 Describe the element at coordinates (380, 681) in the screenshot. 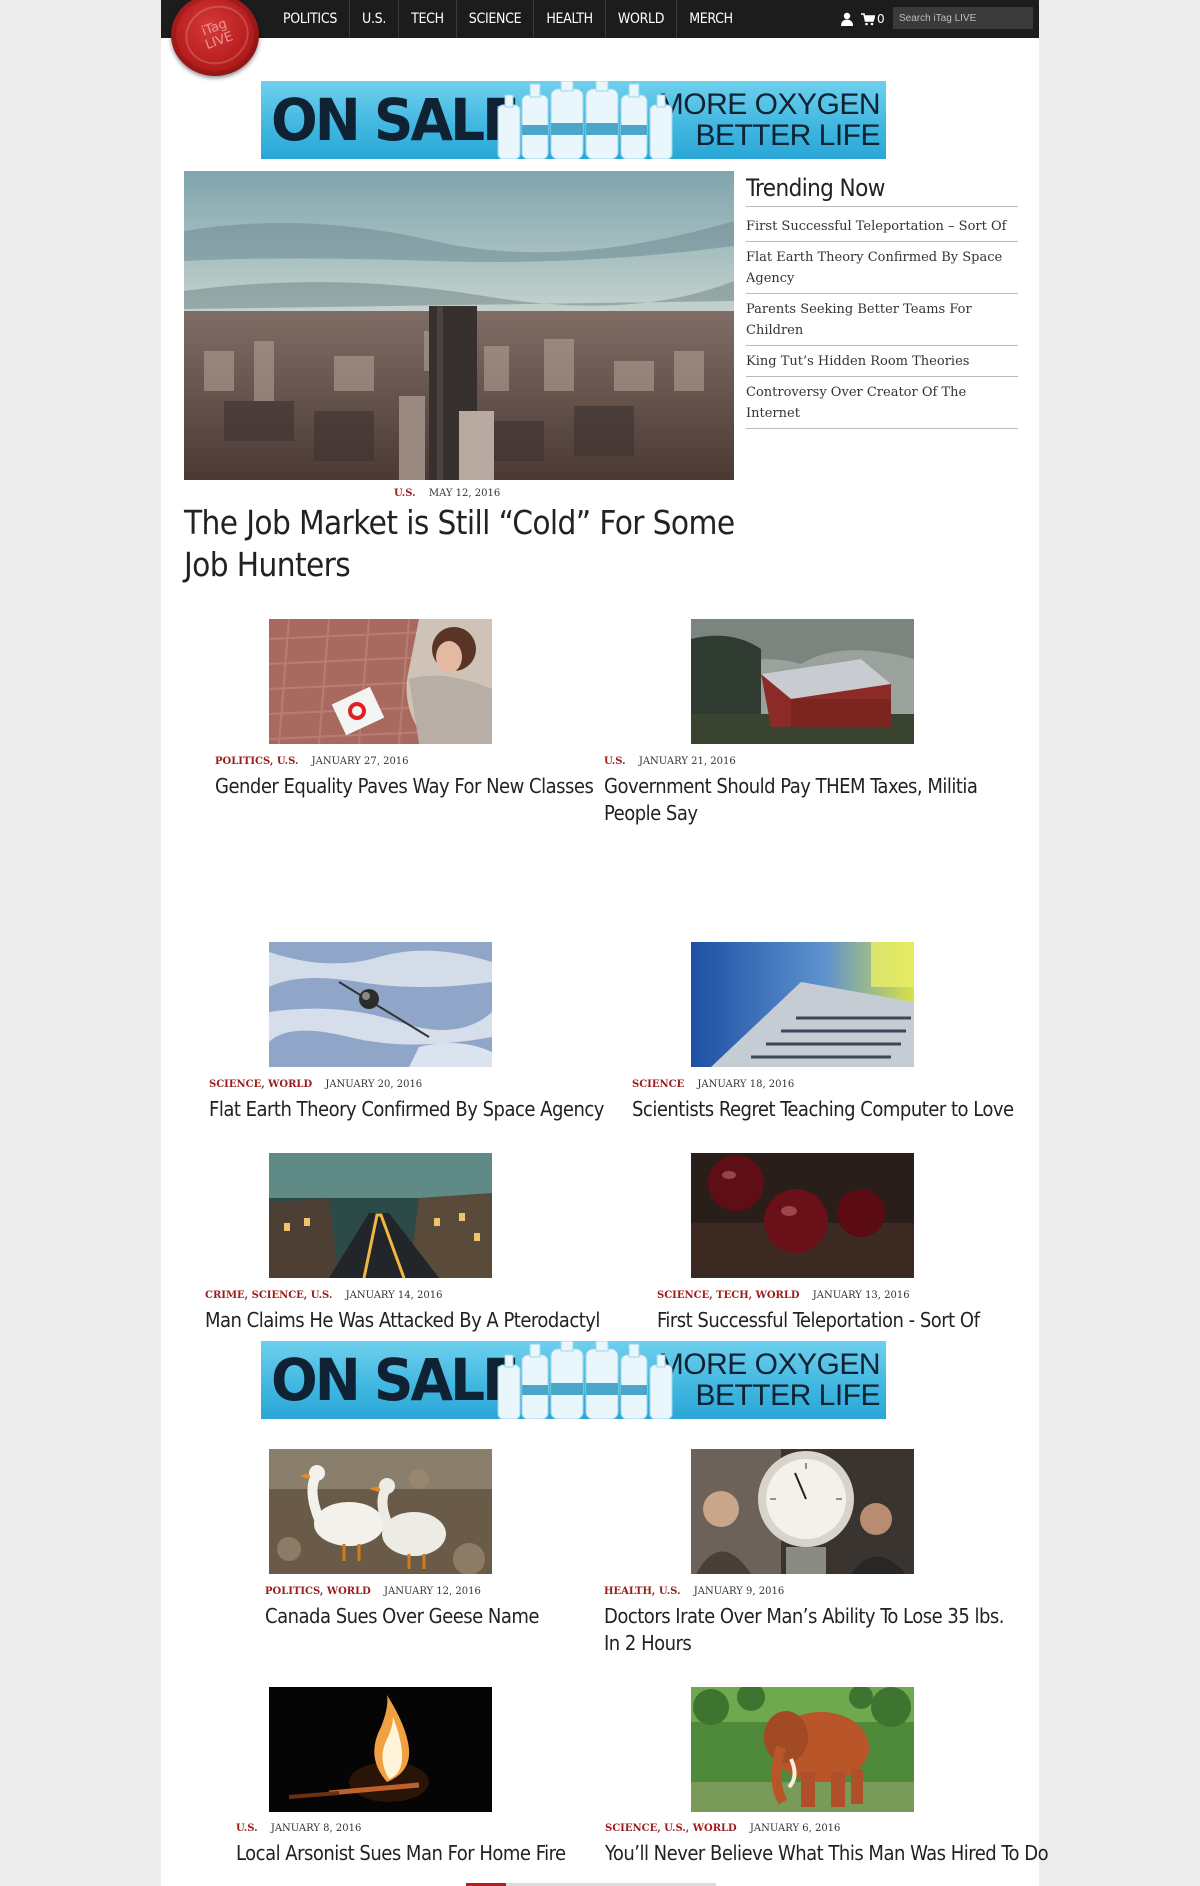

I see `article-thumbnail-tablet-girl` at that location.